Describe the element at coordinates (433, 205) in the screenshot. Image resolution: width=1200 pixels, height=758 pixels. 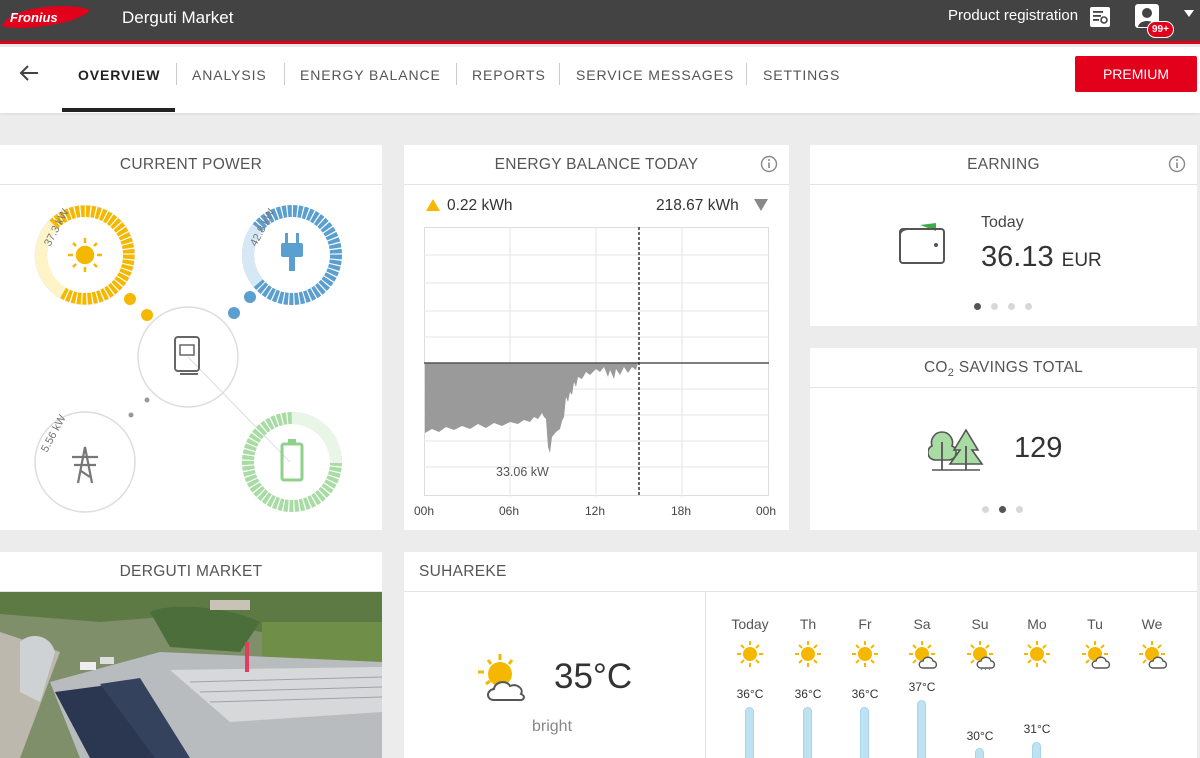
I see `triangle-up-icon` at that location.